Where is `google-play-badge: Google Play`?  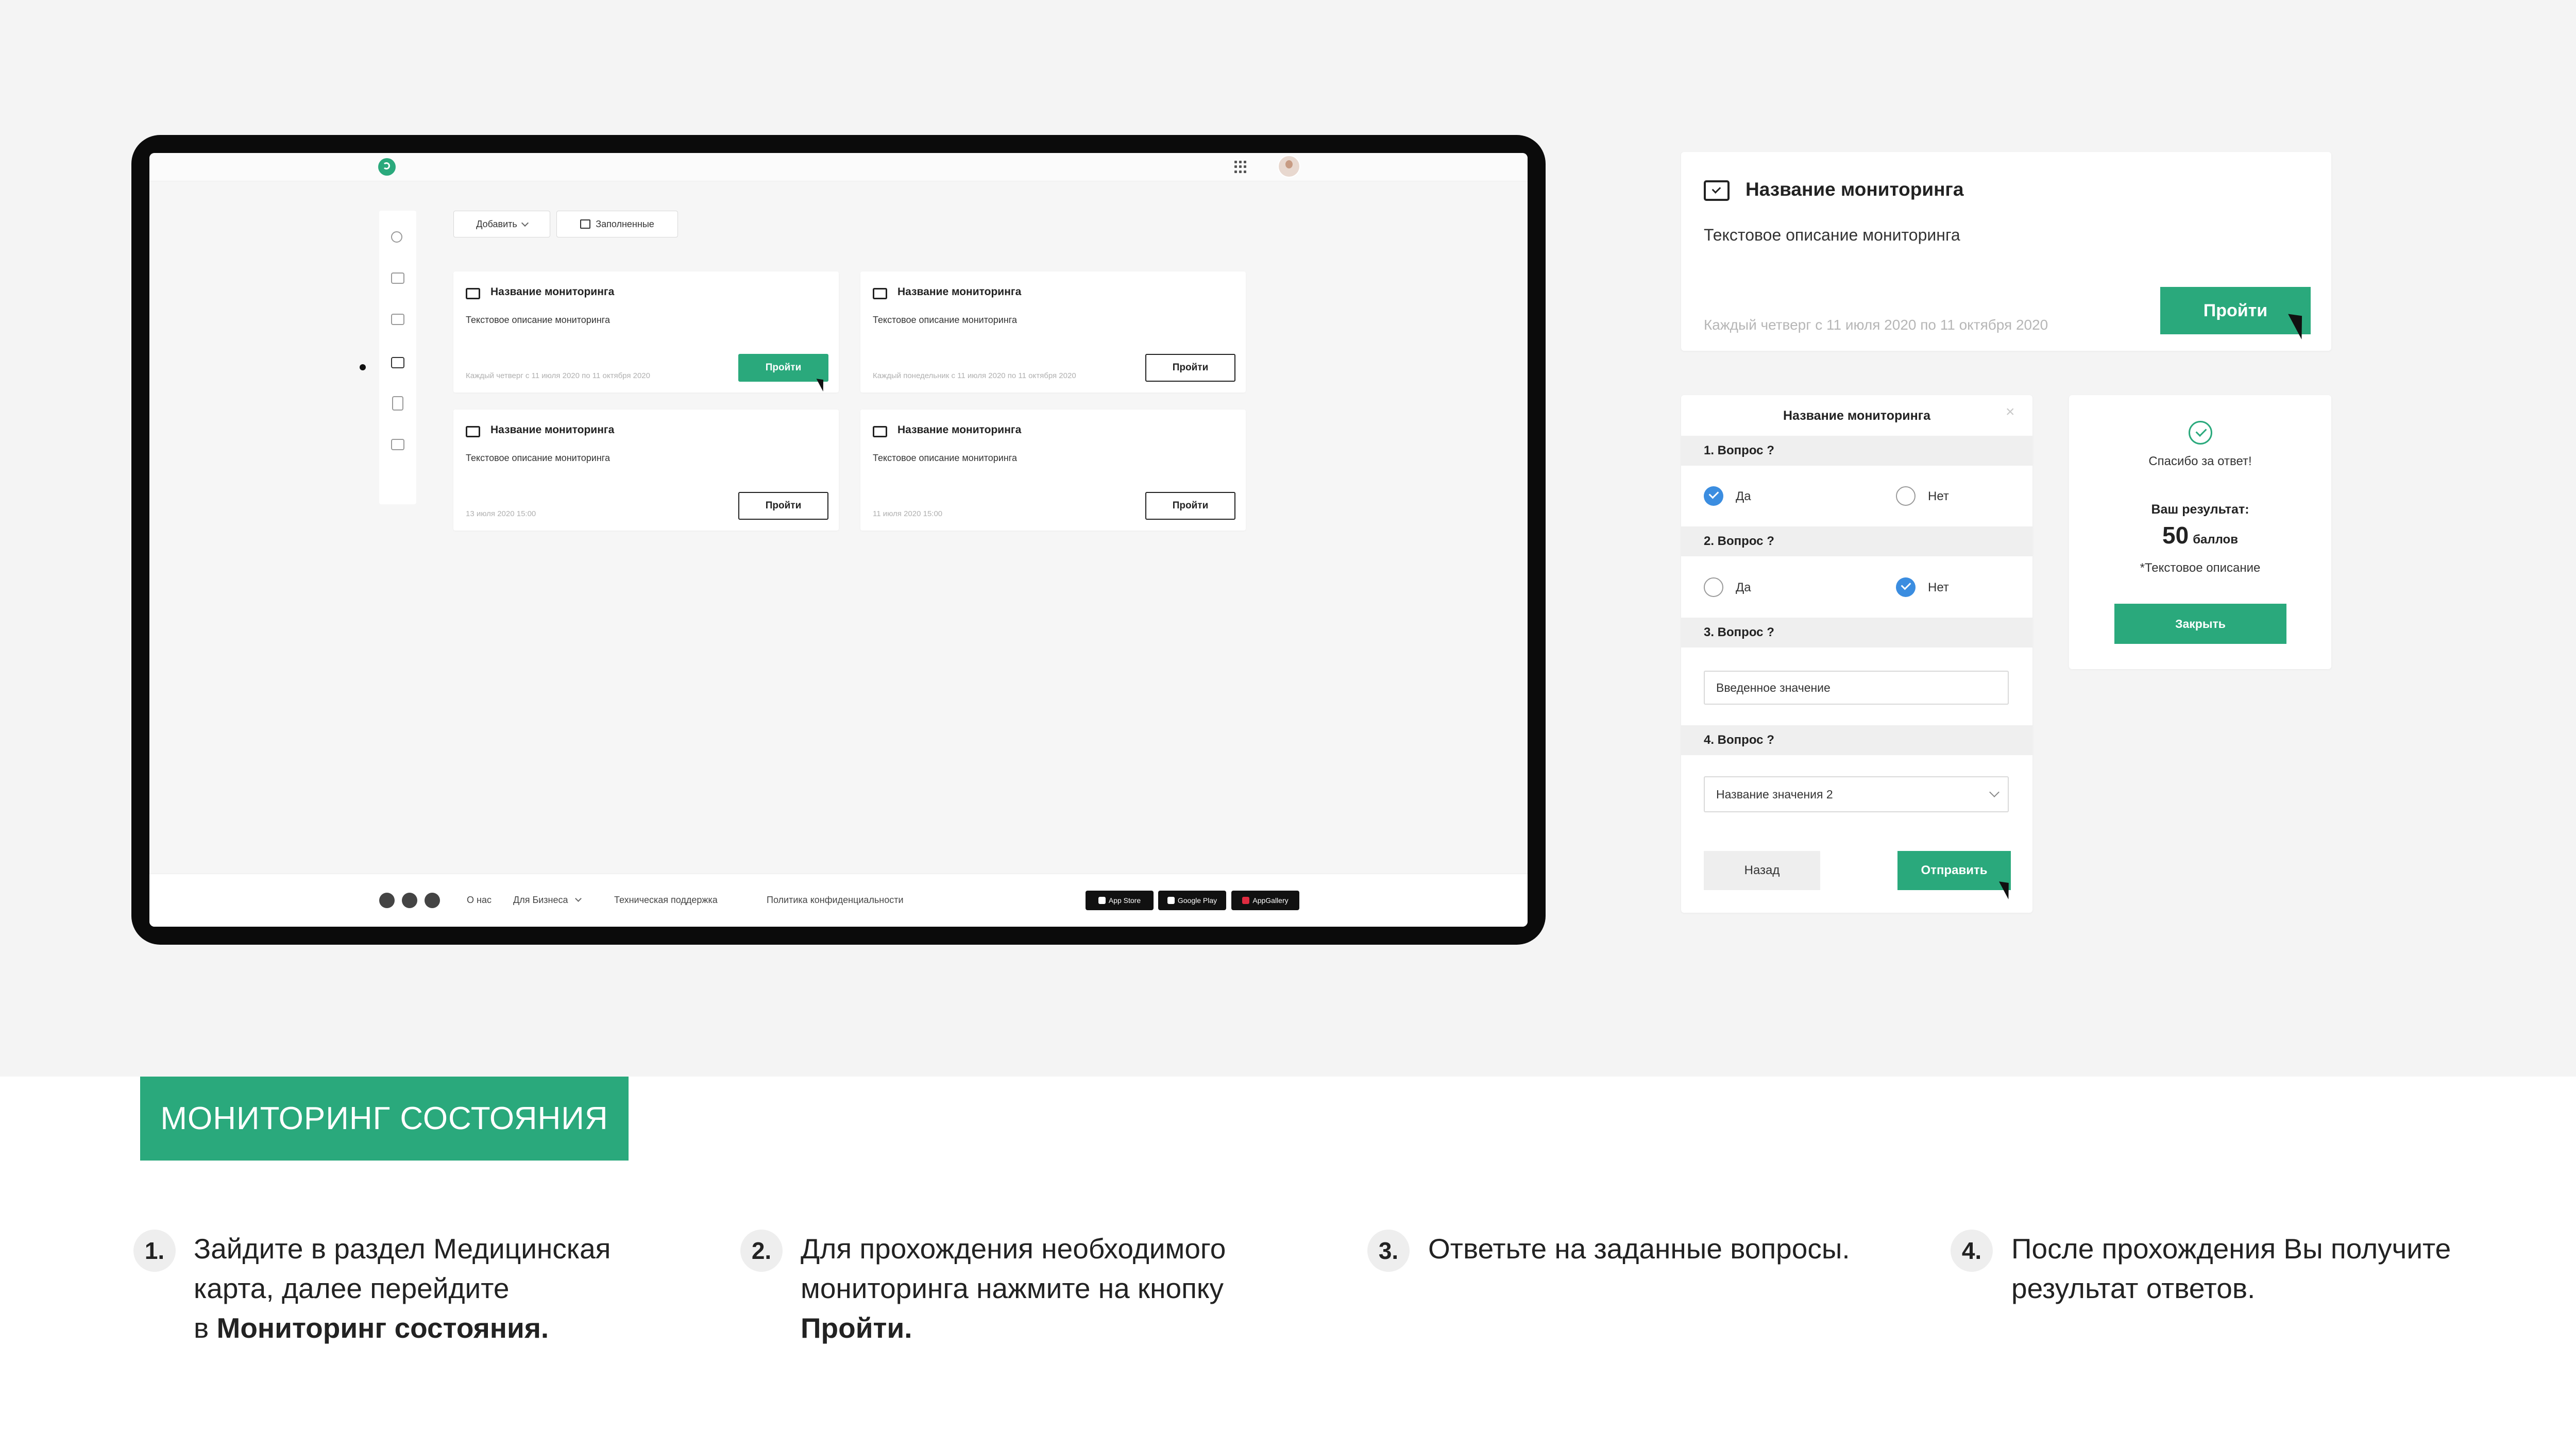 google-play-badge: Google Play is located at coordinates (1192, 900).